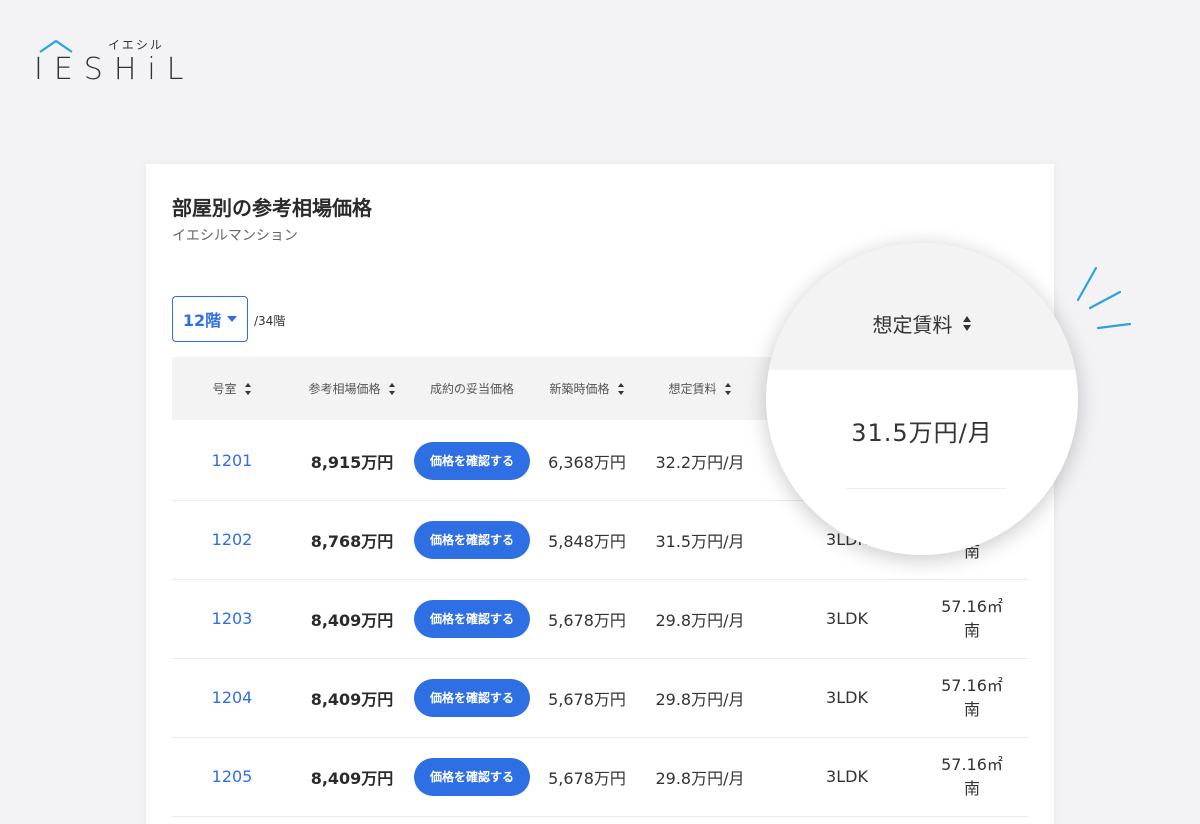 The width and height of the screenshot is (1200, 824). What do you see at coordinates (700, 541) in the screenshot?
I see `rent: 31.5万円/月` at bounding box center [700, 541].